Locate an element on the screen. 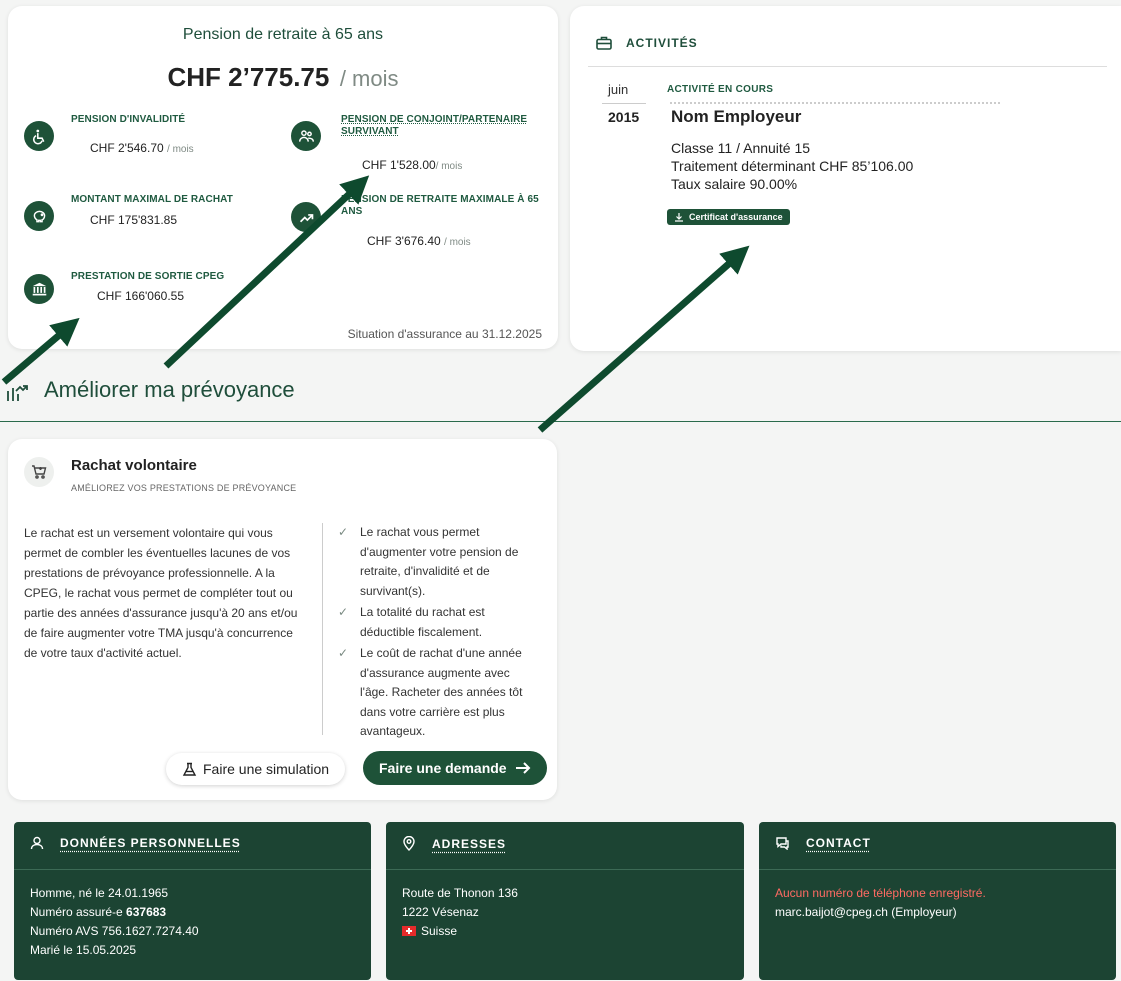 The image size is (1121, 981). request-button: Faire une demande is located at coordinates (455, 768).